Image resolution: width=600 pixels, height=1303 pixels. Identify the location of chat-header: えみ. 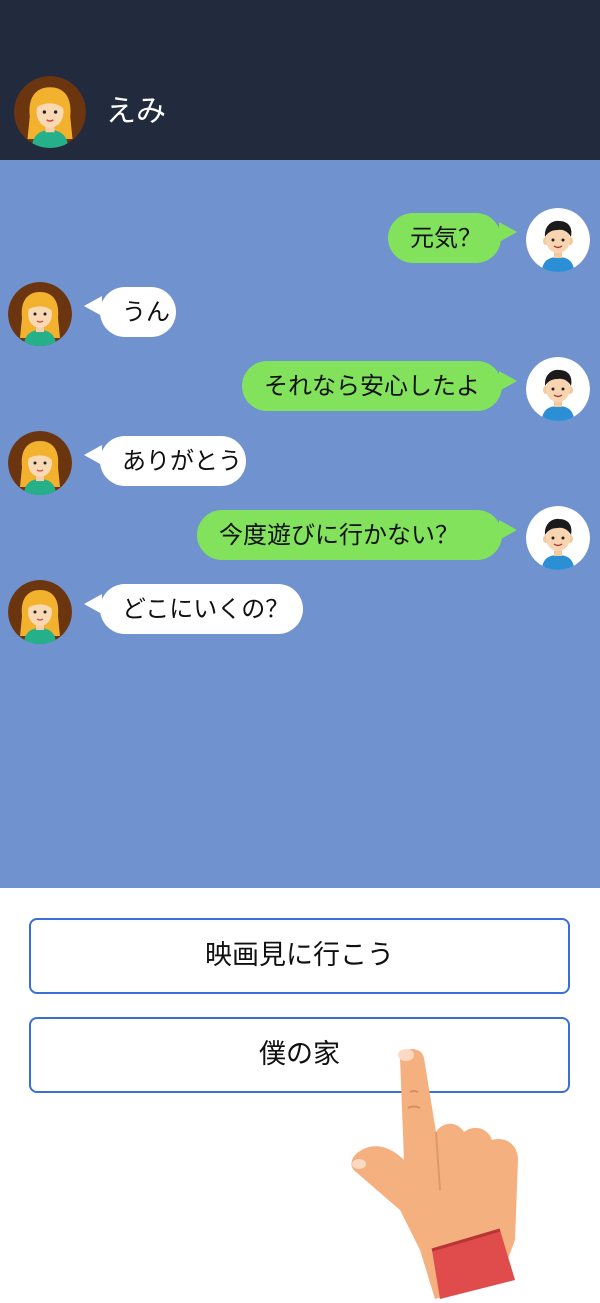
(300, 80).